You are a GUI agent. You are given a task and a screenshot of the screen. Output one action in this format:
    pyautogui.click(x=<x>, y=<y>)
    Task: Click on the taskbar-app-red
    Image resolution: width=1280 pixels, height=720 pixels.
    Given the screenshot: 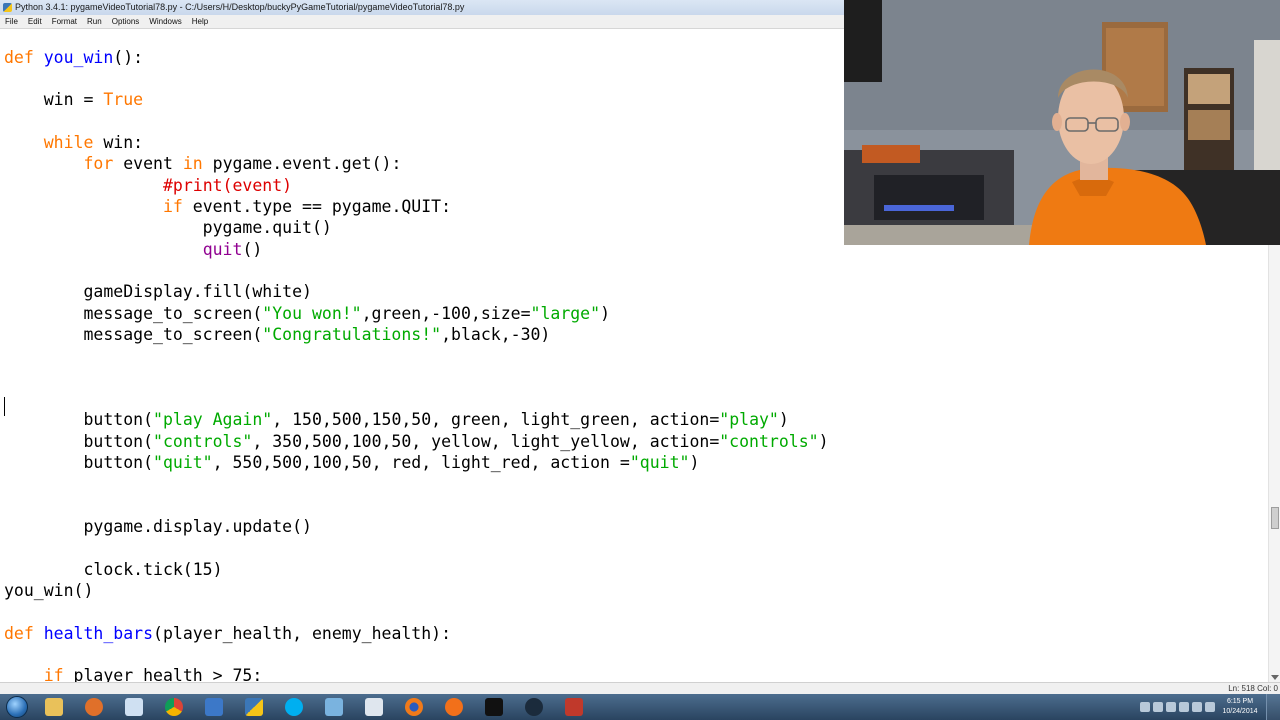 What is the action you would take?
    pyautogui.click(x=574, y=707)
    